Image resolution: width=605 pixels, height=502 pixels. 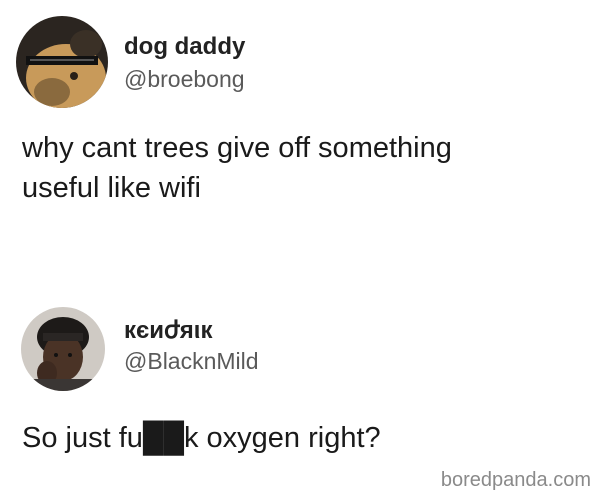 What do you see at coordinates (184, 79) in the screenshot?
I see `user-handle: @broebong` at bounding box center [184, 79].